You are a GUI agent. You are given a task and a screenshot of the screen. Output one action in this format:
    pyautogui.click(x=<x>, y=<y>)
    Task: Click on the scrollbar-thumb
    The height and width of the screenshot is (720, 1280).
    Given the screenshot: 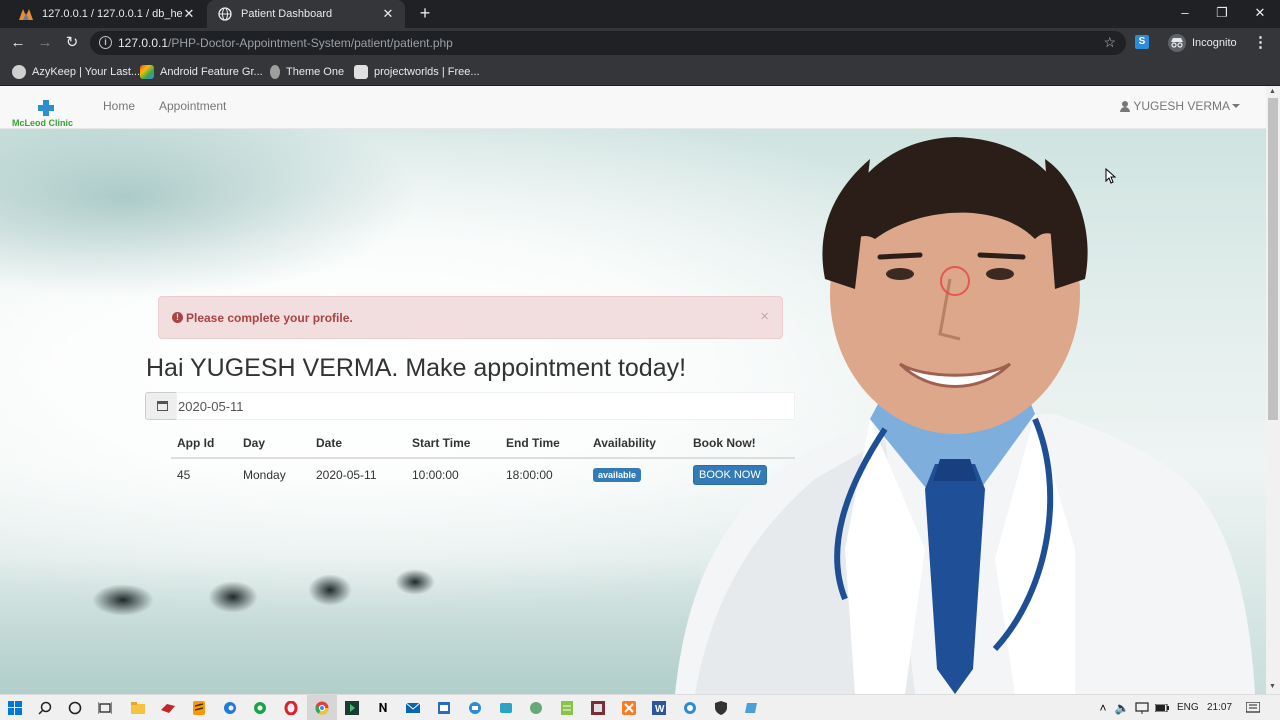 What is the action you would take?
    pyautogui.click(x=1273, y=259)
    